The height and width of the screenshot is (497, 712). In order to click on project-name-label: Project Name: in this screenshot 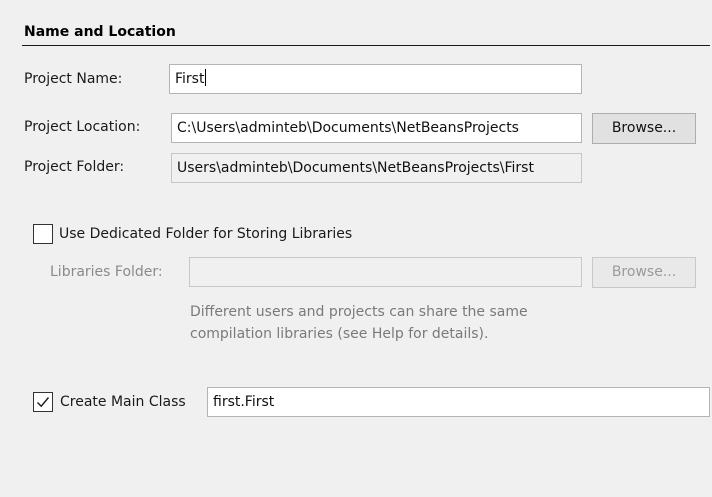, I will do `click(73, 79)`.